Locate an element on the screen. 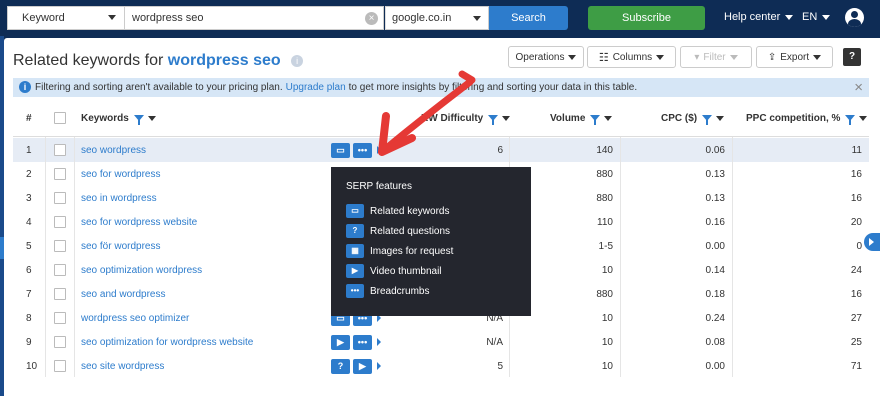  ppc-value: 24 is located at coordinates (856, 270).